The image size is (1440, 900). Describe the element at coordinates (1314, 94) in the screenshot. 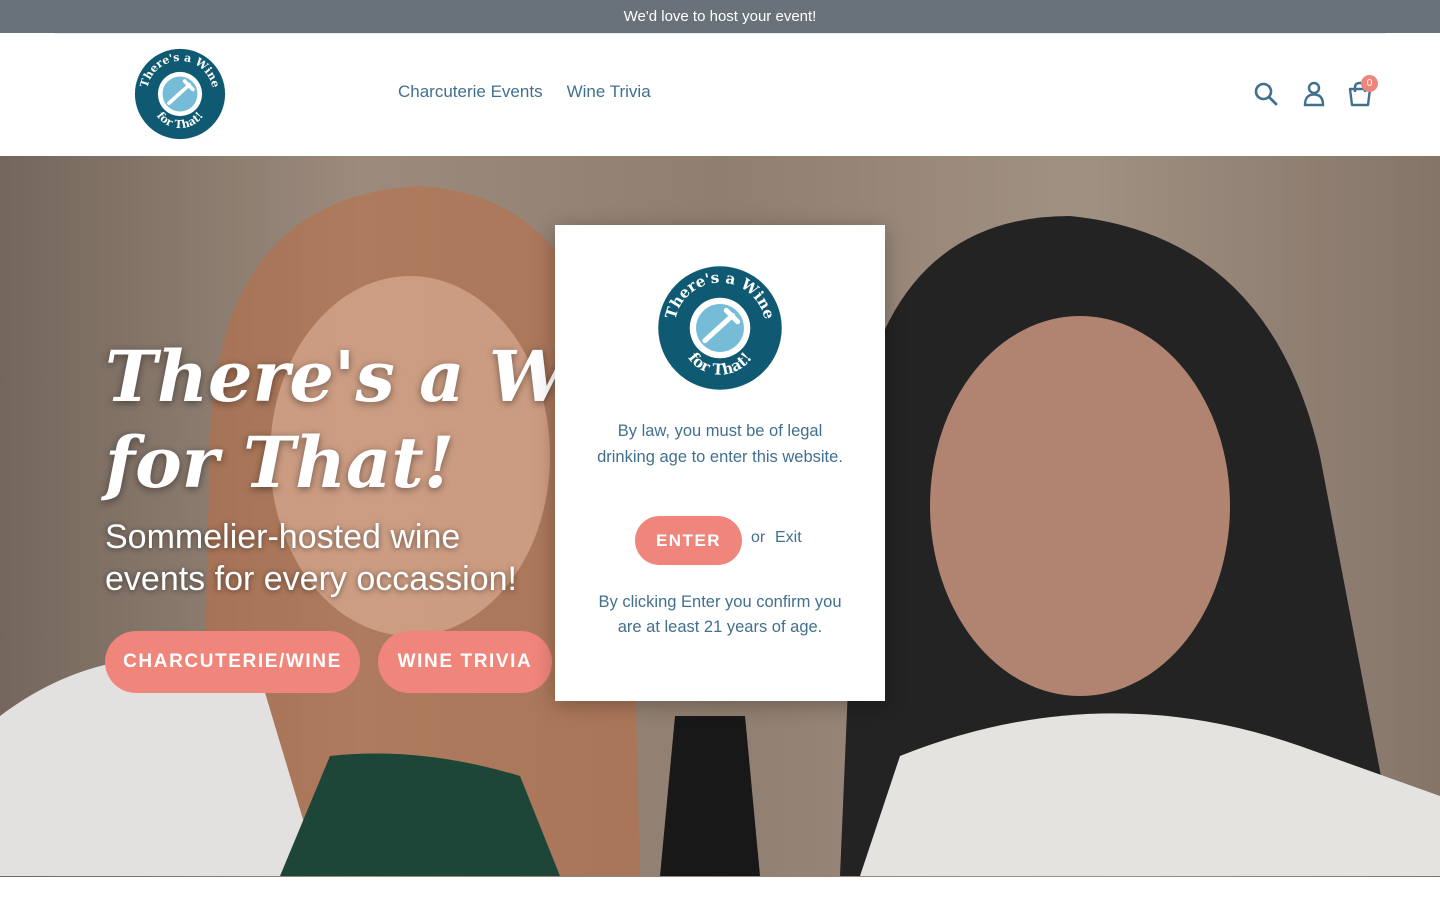

I see `user-icon` at that location.